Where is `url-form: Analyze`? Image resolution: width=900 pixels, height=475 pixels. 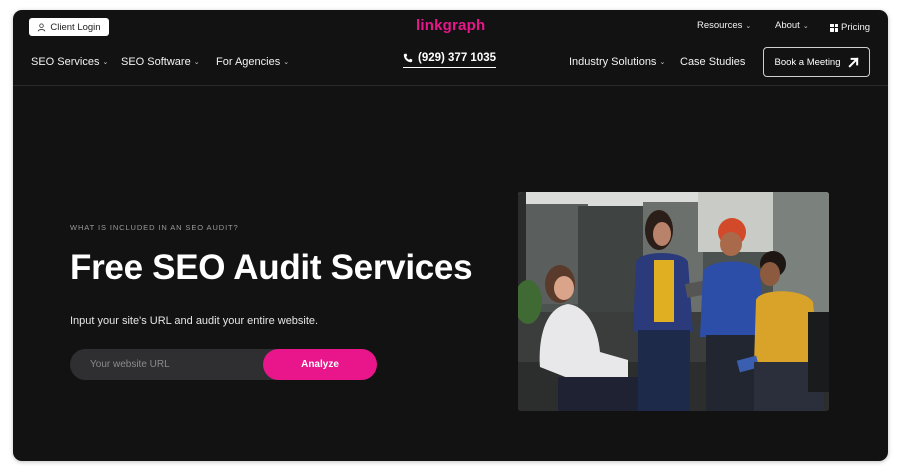 url-form: Analyze is located at coordinates (223, 364).